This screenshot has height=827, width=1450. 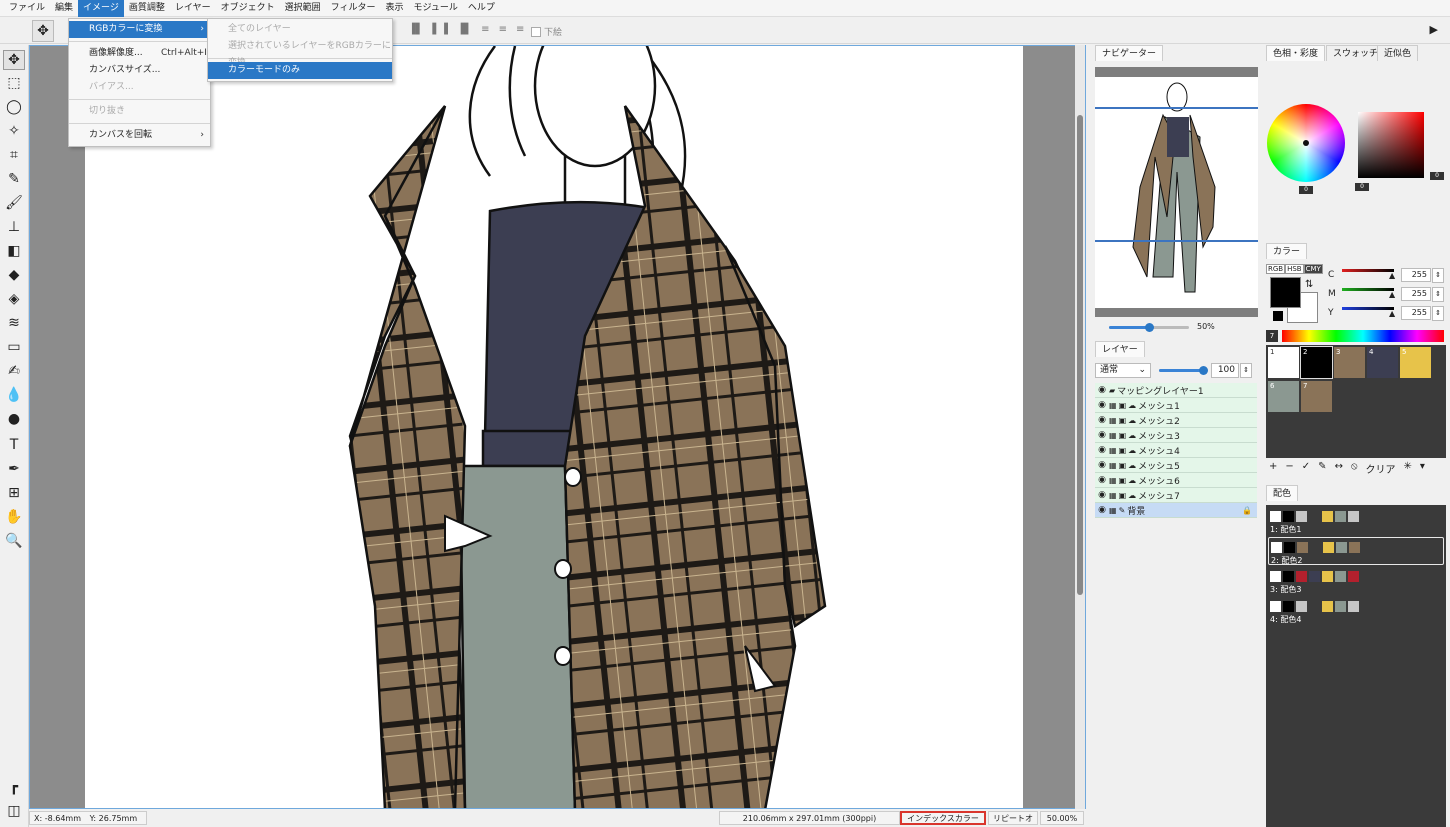 I want to click on color-scheme-item: 1: 配色1, so click(x=1356, y=521).